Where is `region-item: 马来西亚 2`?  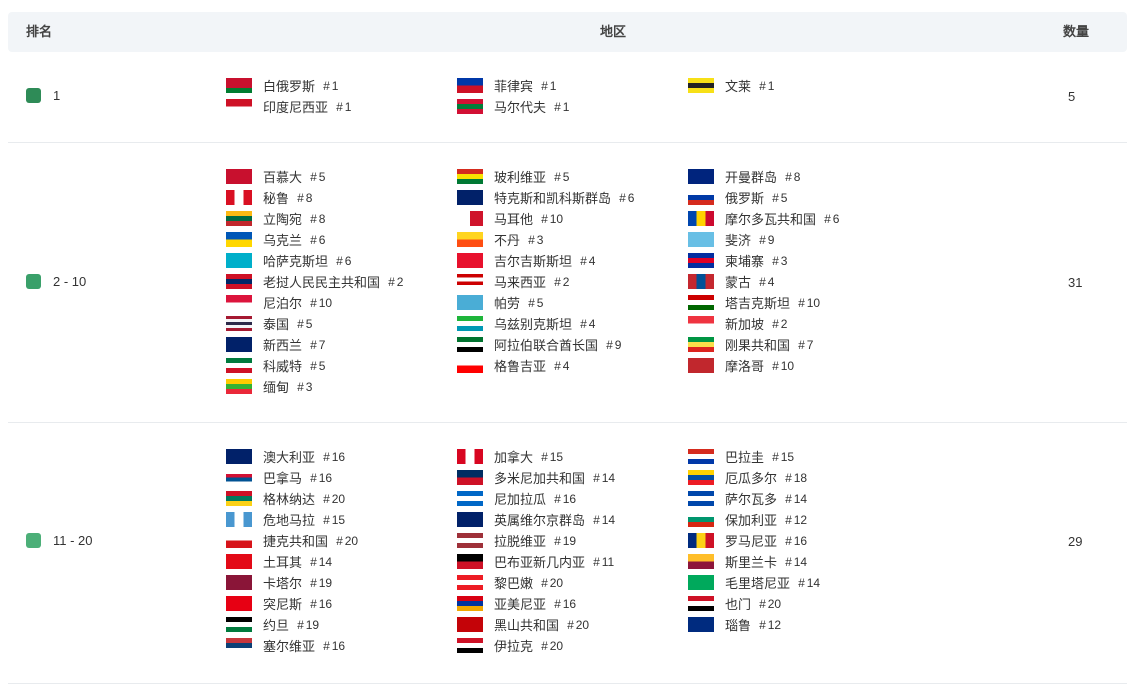
region-item: 马来西亚 2 is located at coordinates (545, 281).